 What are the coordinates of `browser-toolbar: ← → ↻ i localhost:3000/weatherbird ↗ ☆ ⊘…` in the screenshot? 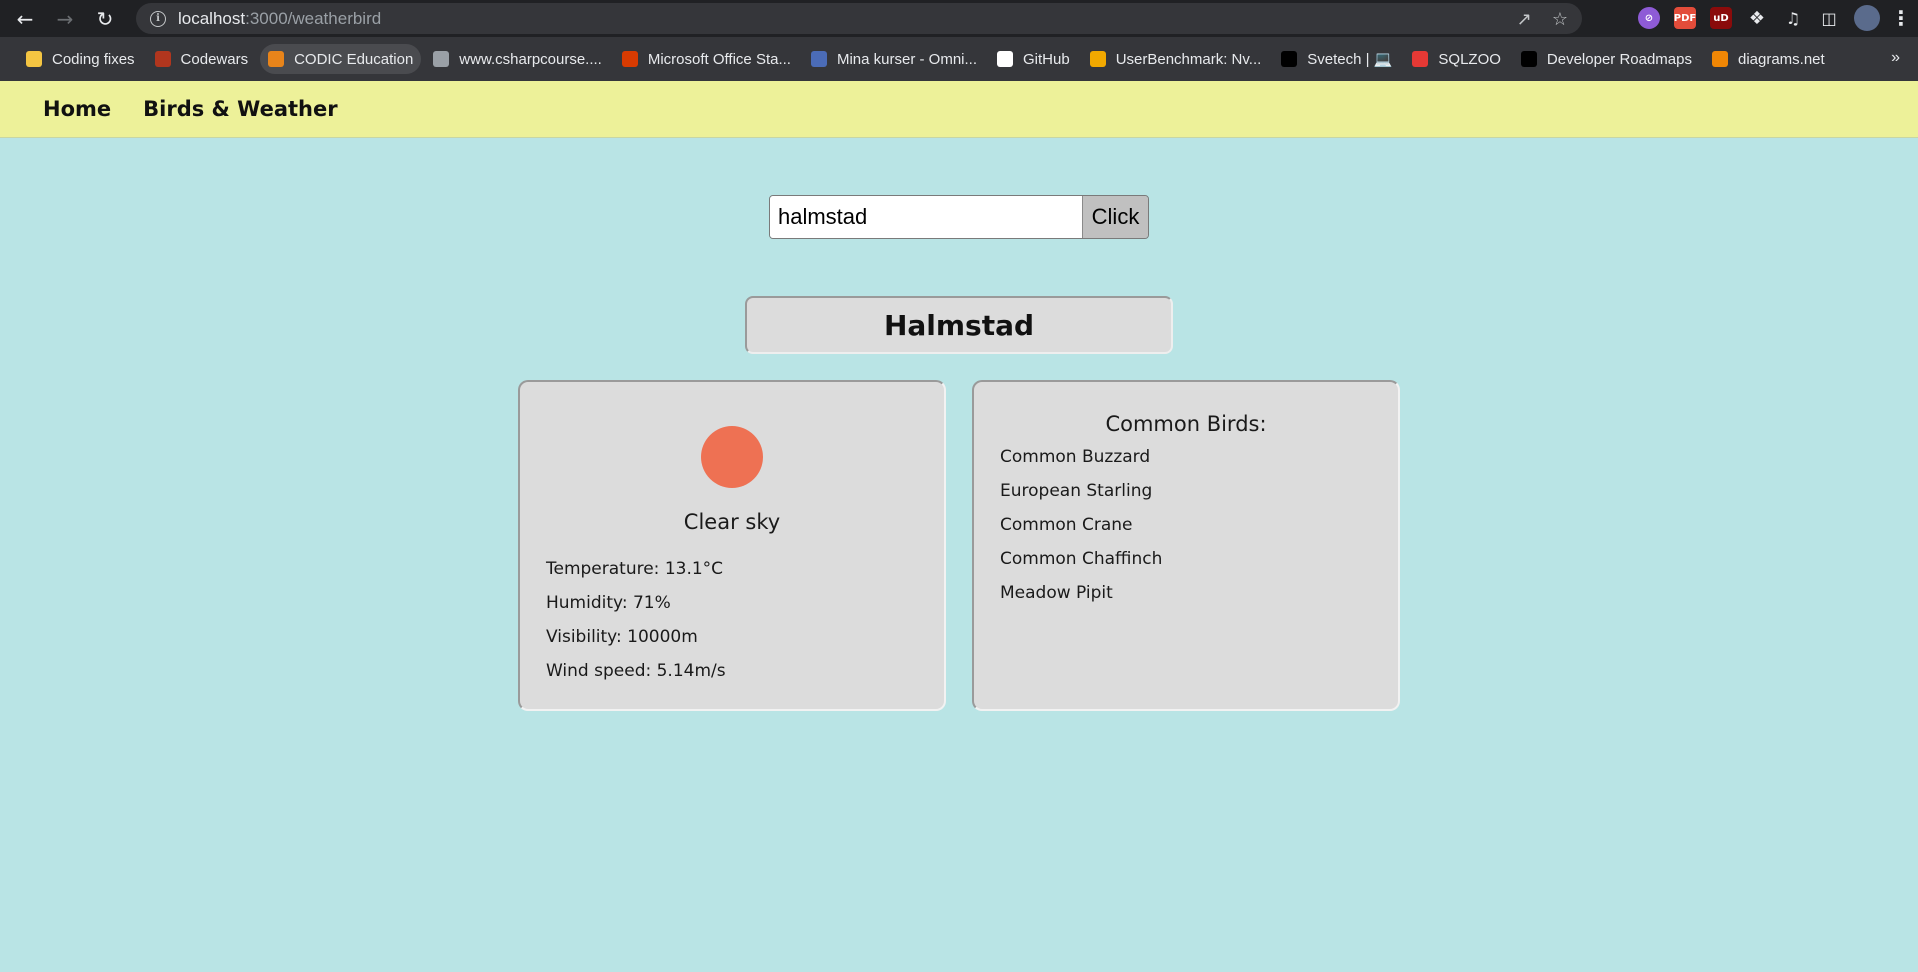 It's located at (959, 18).